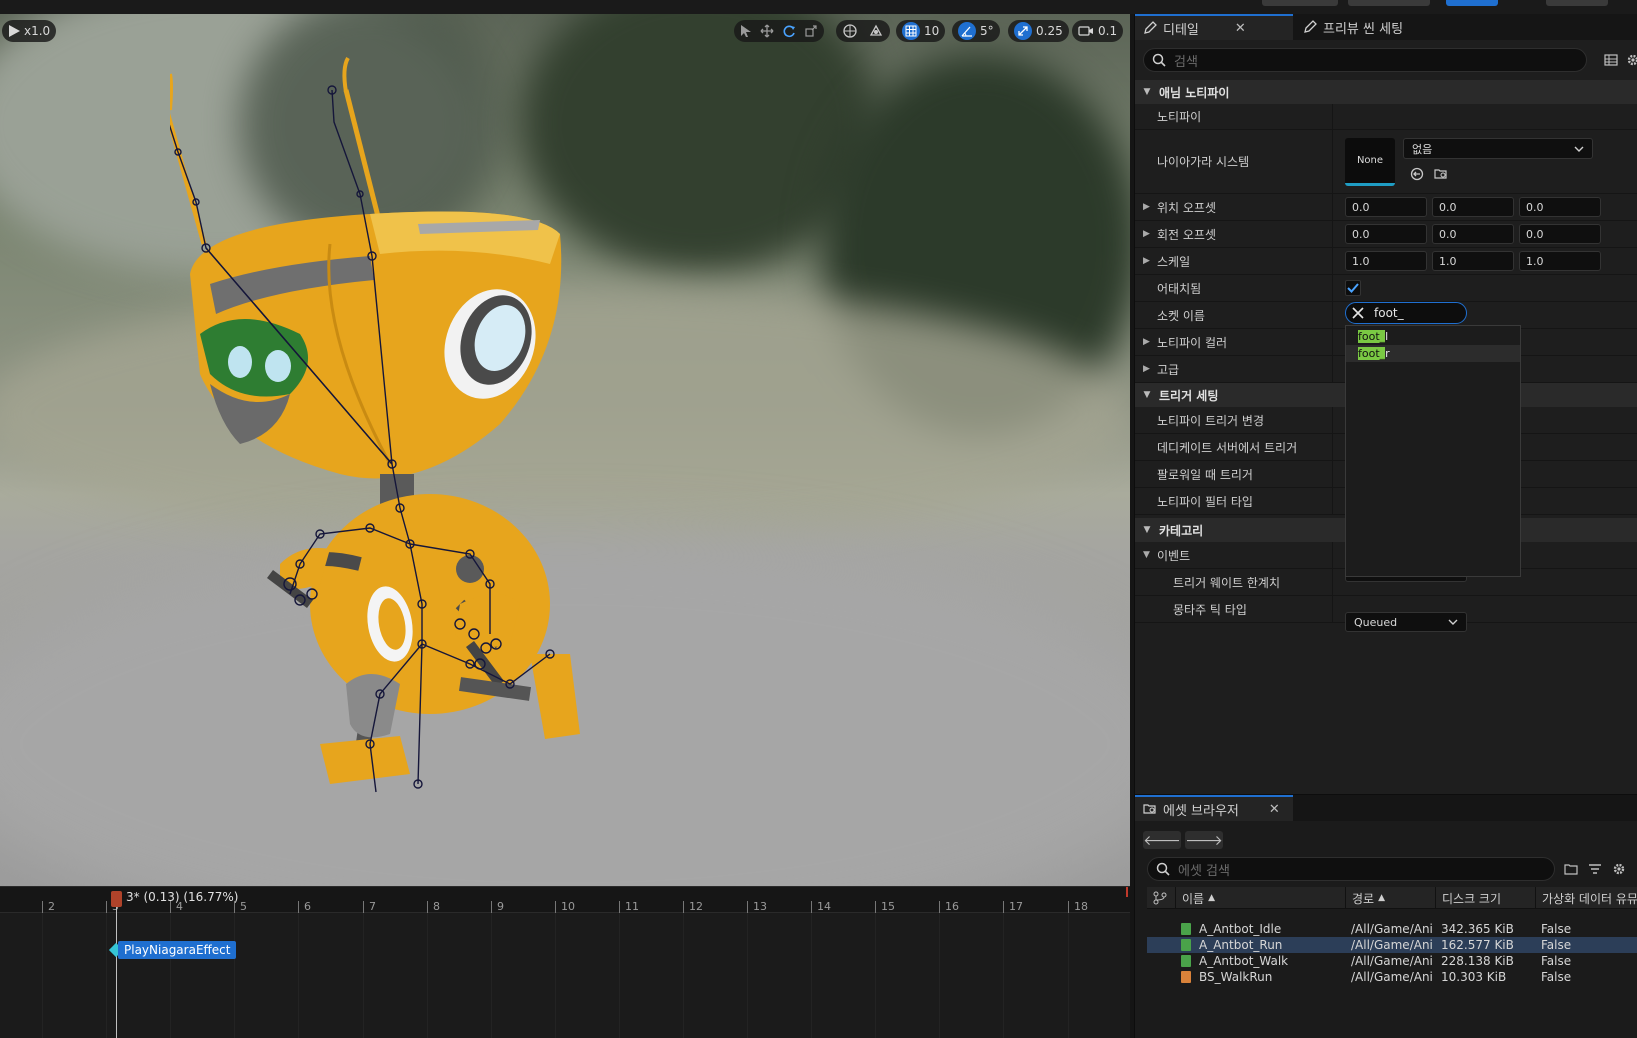 This screenshot has width=1637, height=1038. Describe the element at coordinates (1234, 116) in the screenshot. I see `prop-label: 노티파이` at that location.